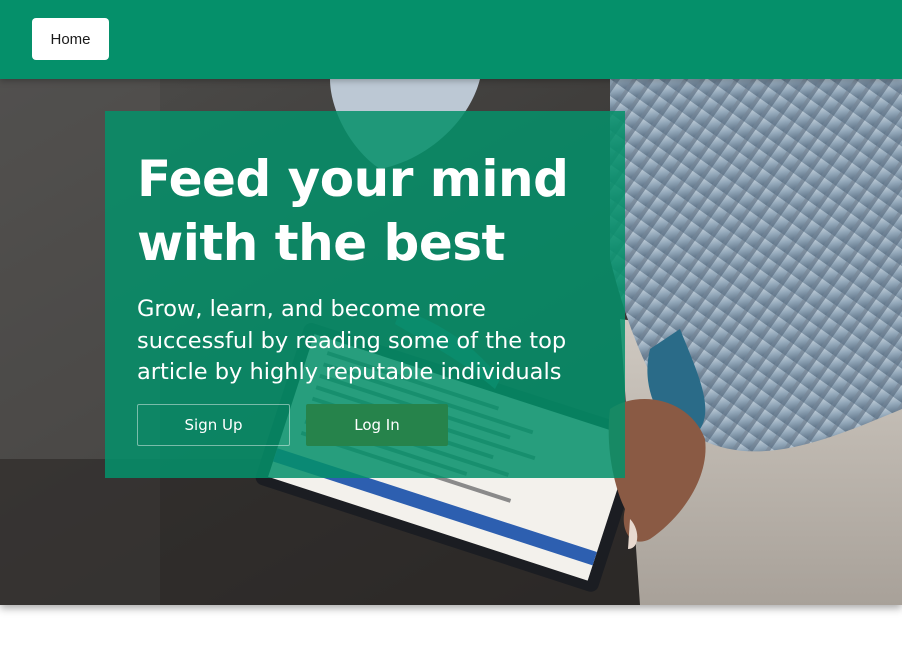 The width and height of the screenshot is (902, 654). I want to click on home-button: Home, so click(70, 39).